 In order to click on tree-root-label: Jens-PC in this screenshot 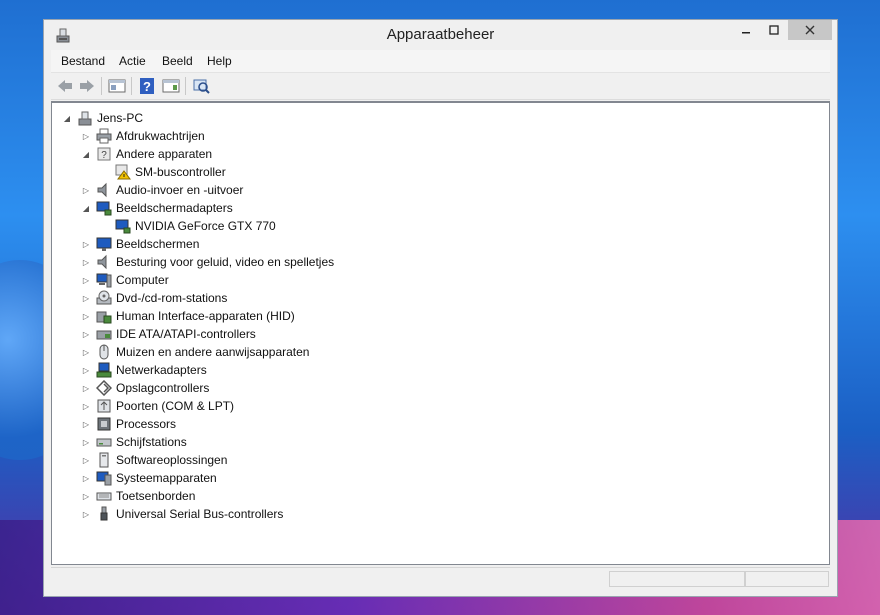, I will do `click(120, 118)`.